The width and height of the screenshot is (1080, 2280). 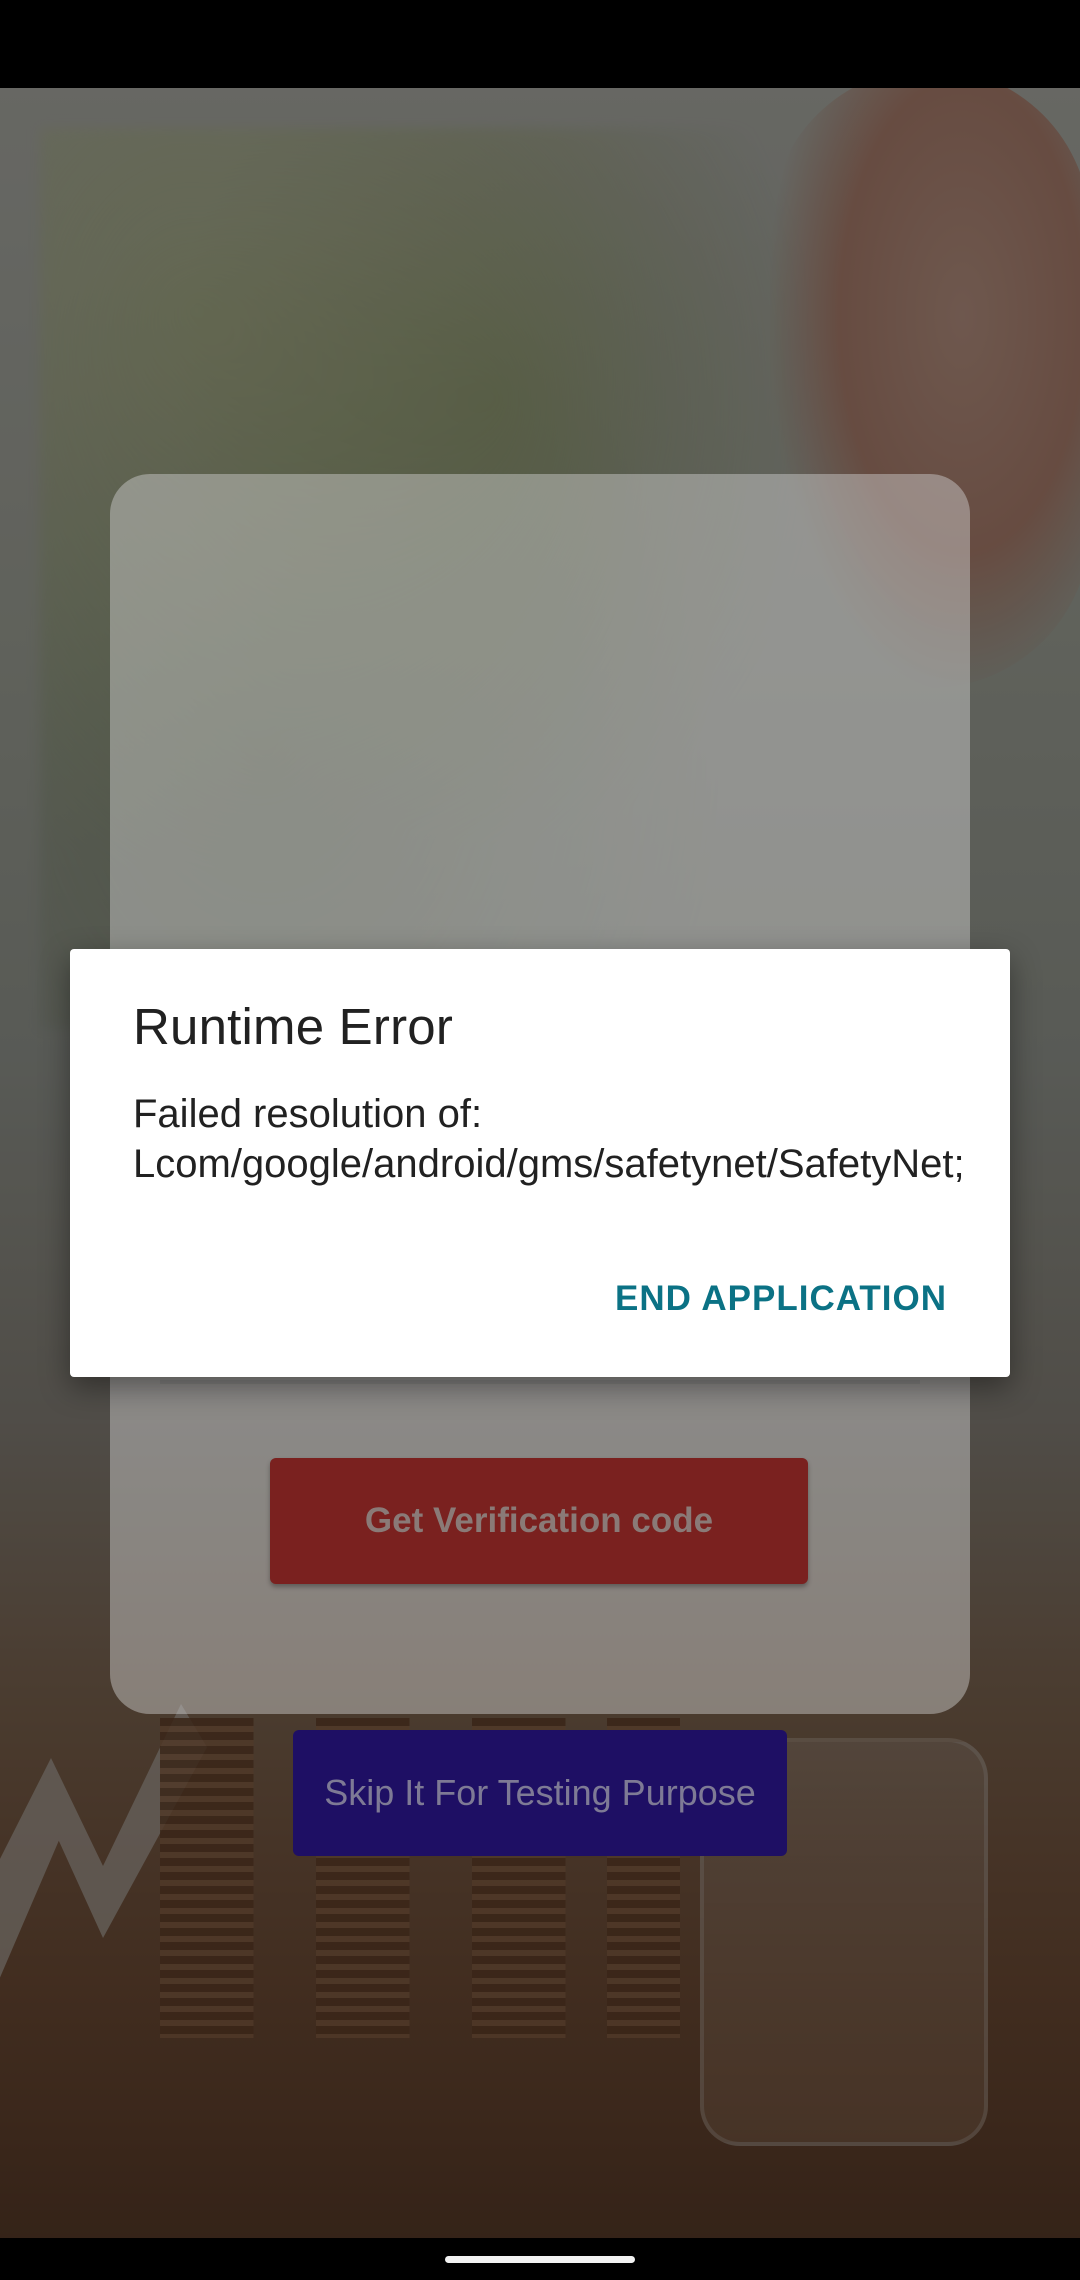 What do you see at coordinates (540, 2259) in the screenshot?
I see `home-indicator` at bounding box center [540, 2259].